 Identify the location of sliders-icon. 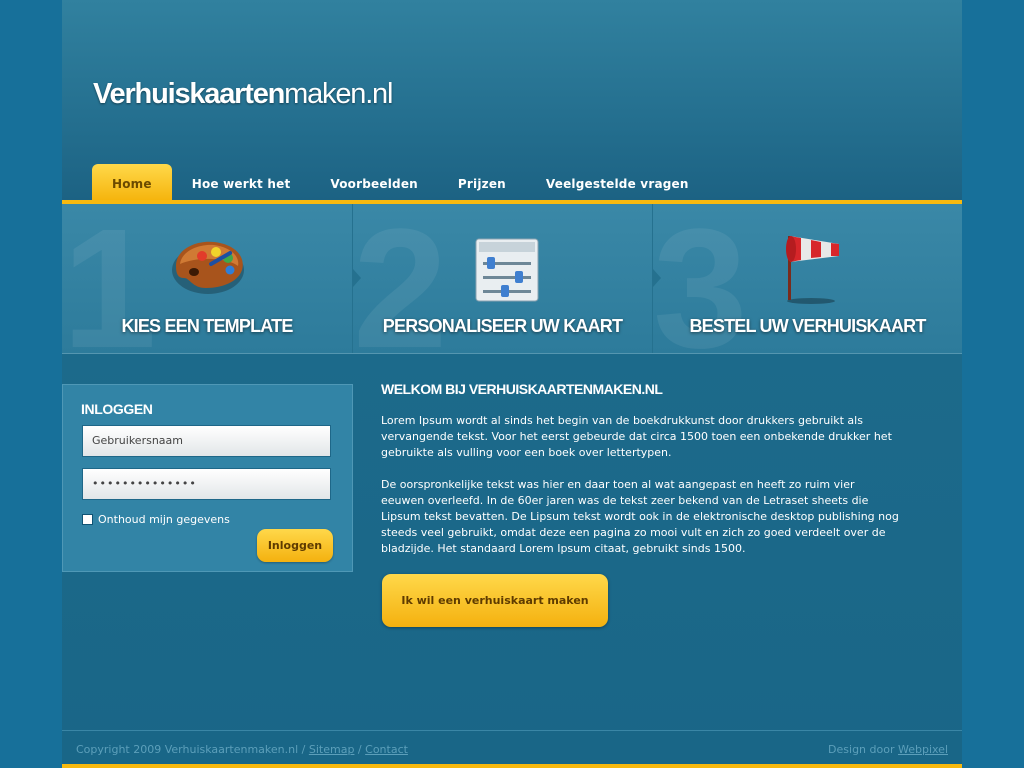
(507, 272).